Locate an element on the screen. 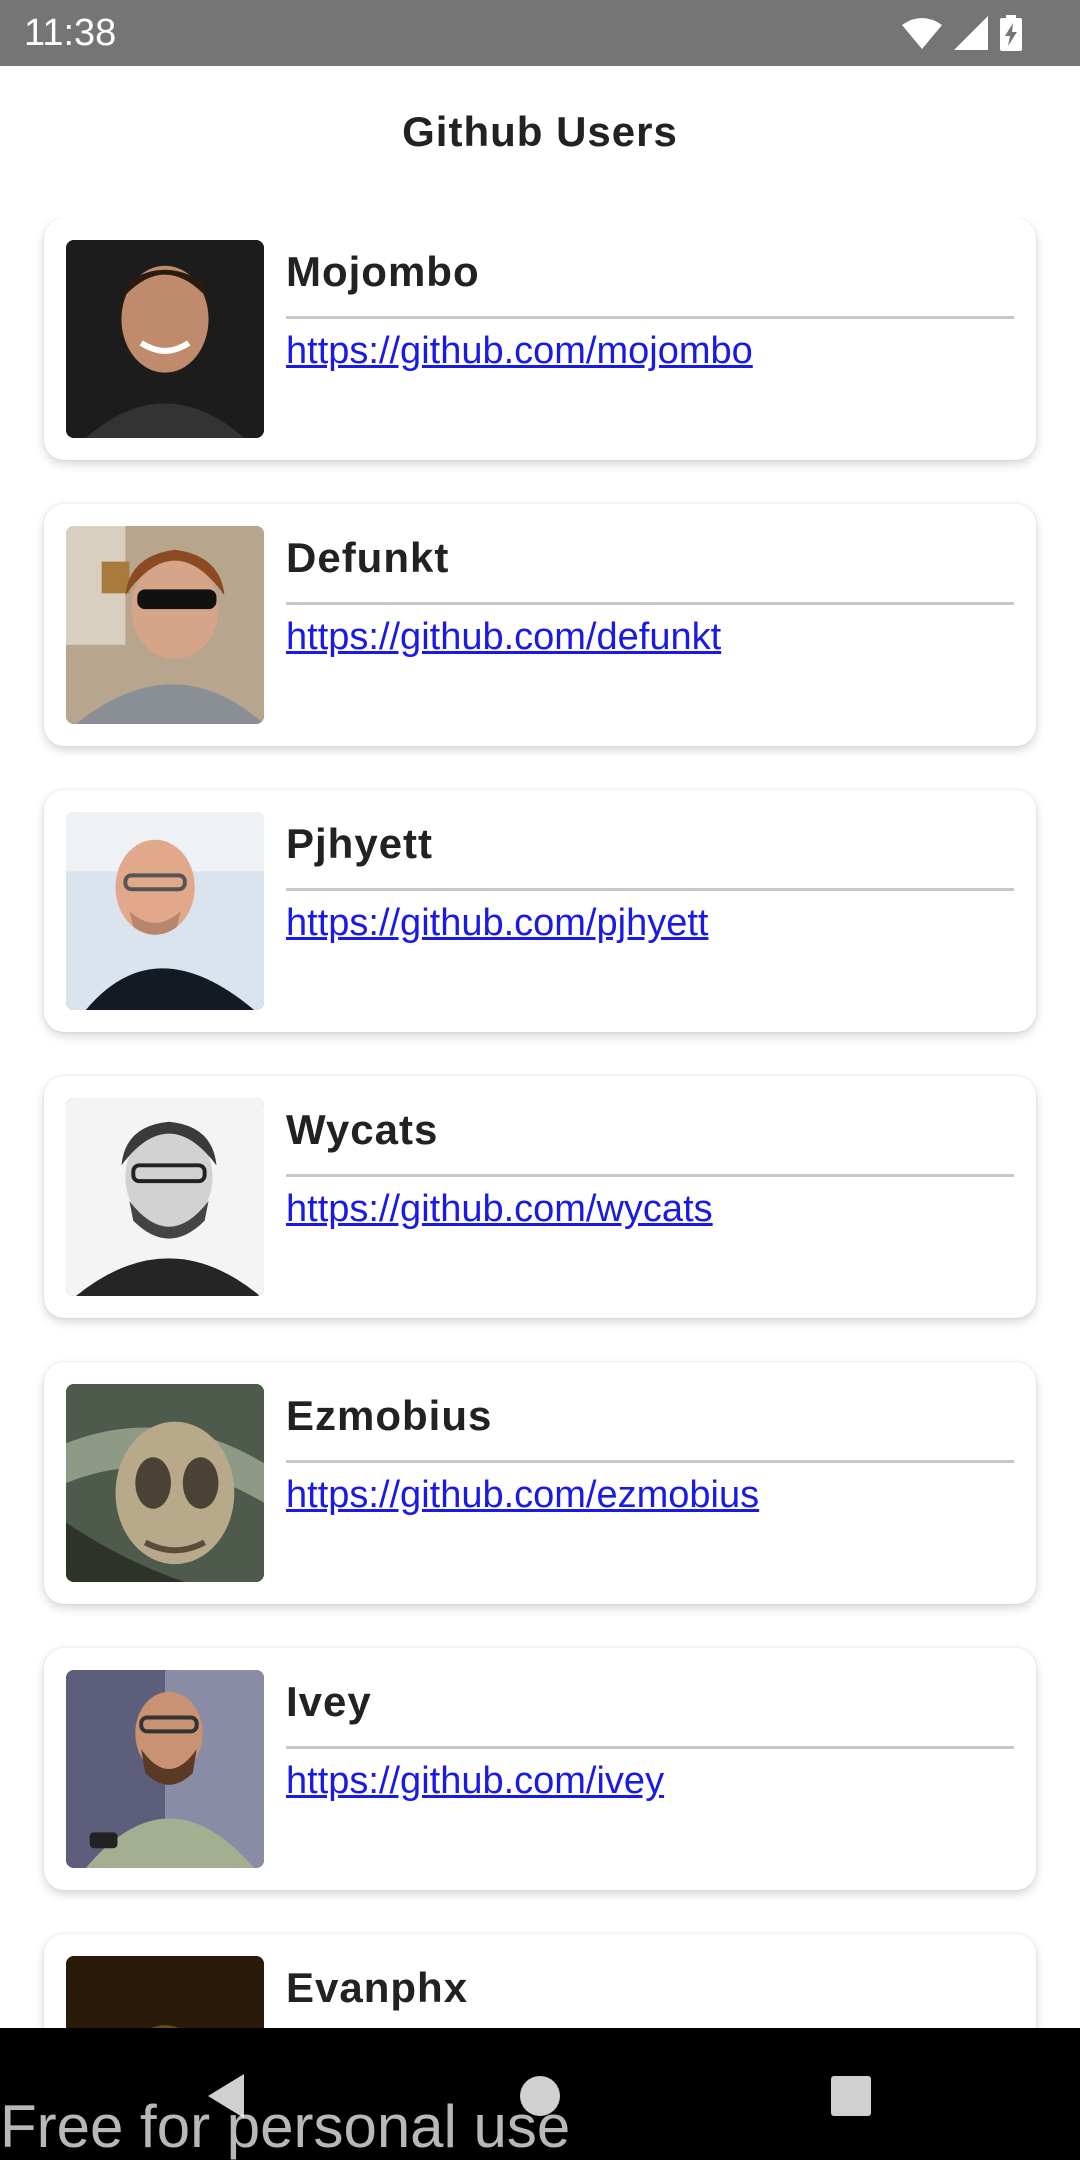 The image size is (1080, 2161). status-bar: 11:38 is located at coordinates (540, 33).